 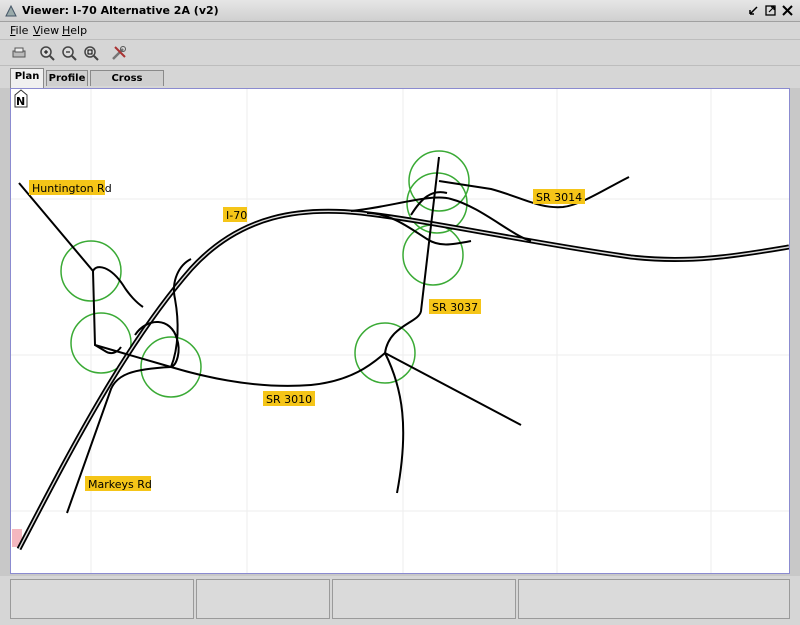 What do you see at coordinates (19, 30) in the screenshot?
I see `menu-file: File` at bounding box center [19, 30].